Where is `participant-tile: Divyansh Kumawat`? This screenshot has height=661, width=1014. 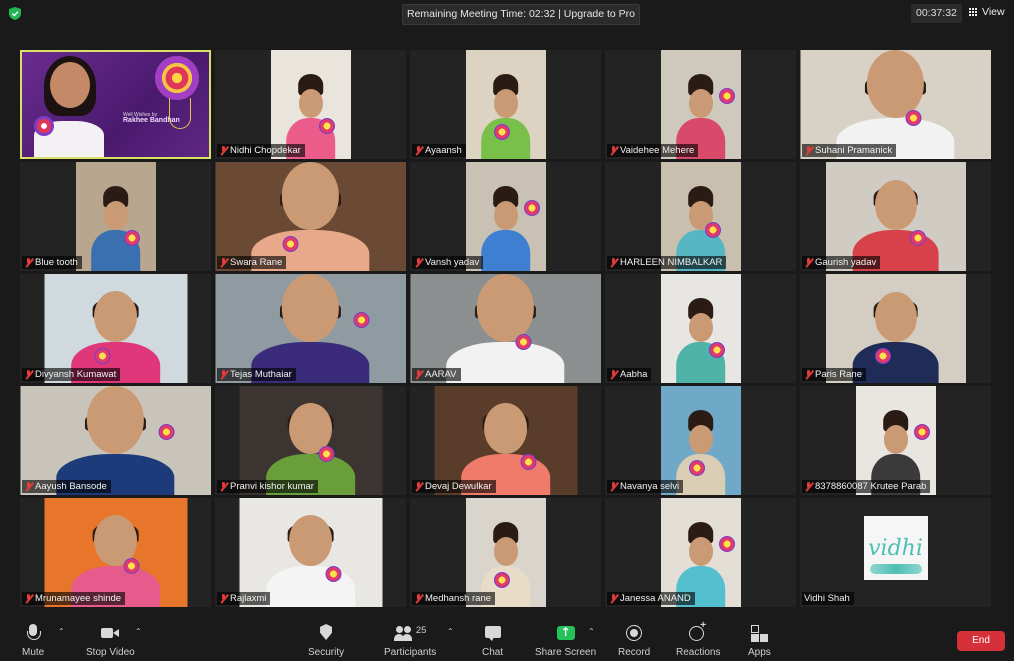
participant-tile: Divyansh Kumawat is located at coordinates (115, 328).